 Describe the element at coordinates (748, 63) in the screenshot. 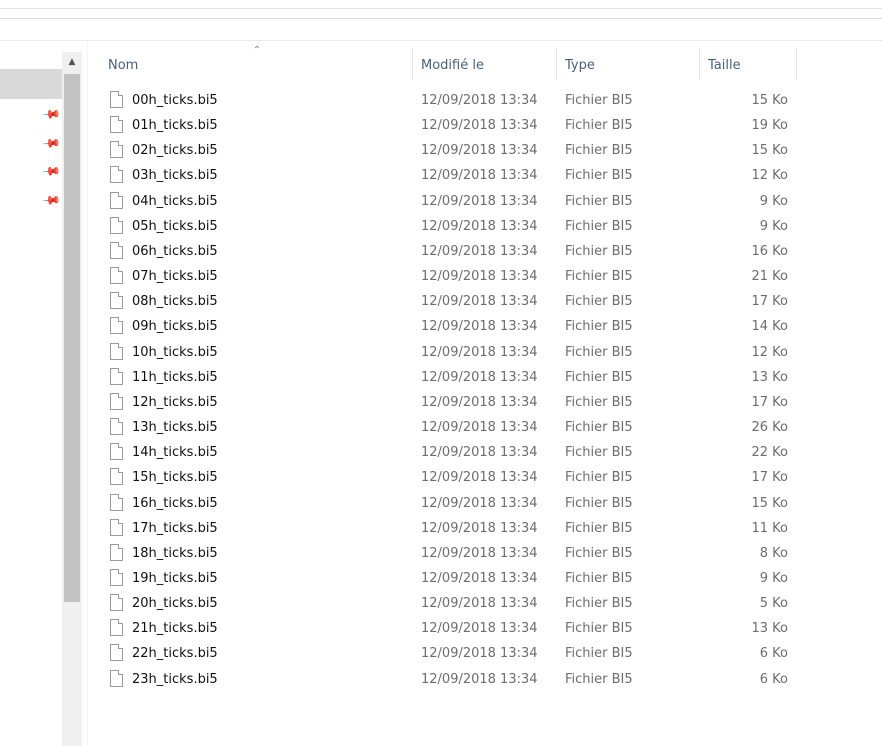

I see `column-header-size: Taille` at that location.